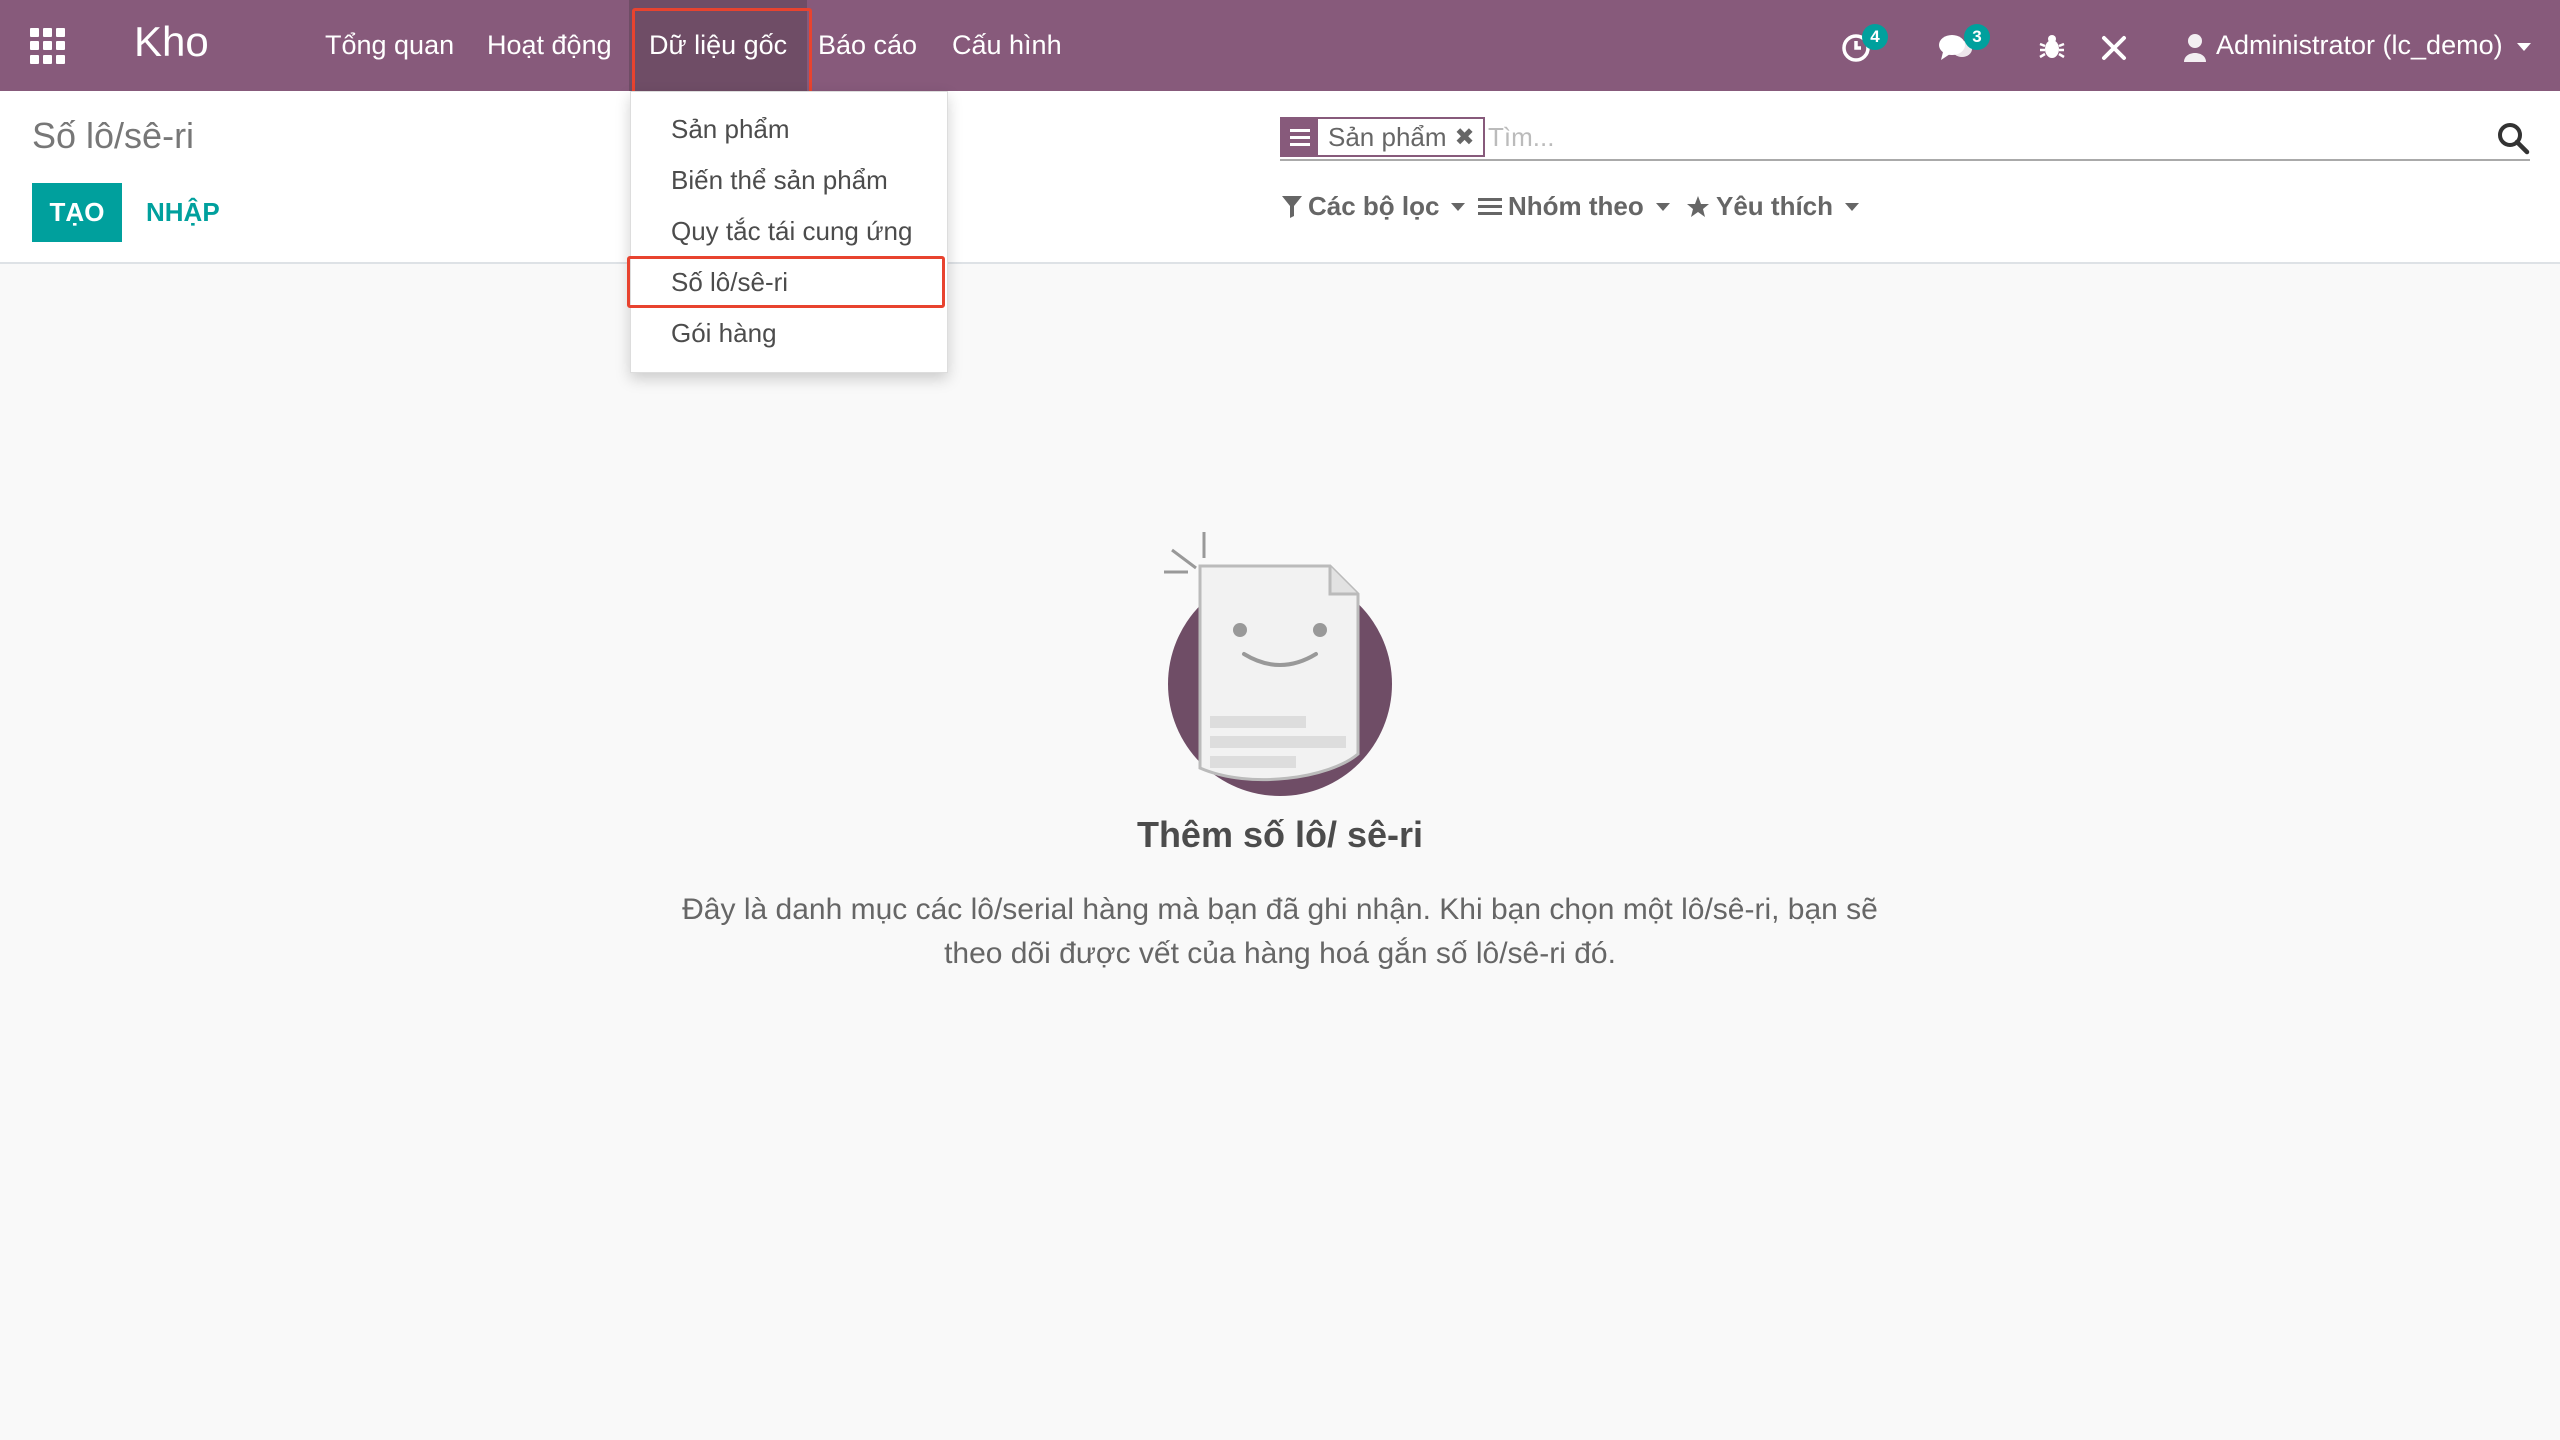 This screenshot has height=1440, width=2560. Describe the element at coordinates (1387, 136) in the screenshot. I see `facet-label: Sản phẩm` at that location.